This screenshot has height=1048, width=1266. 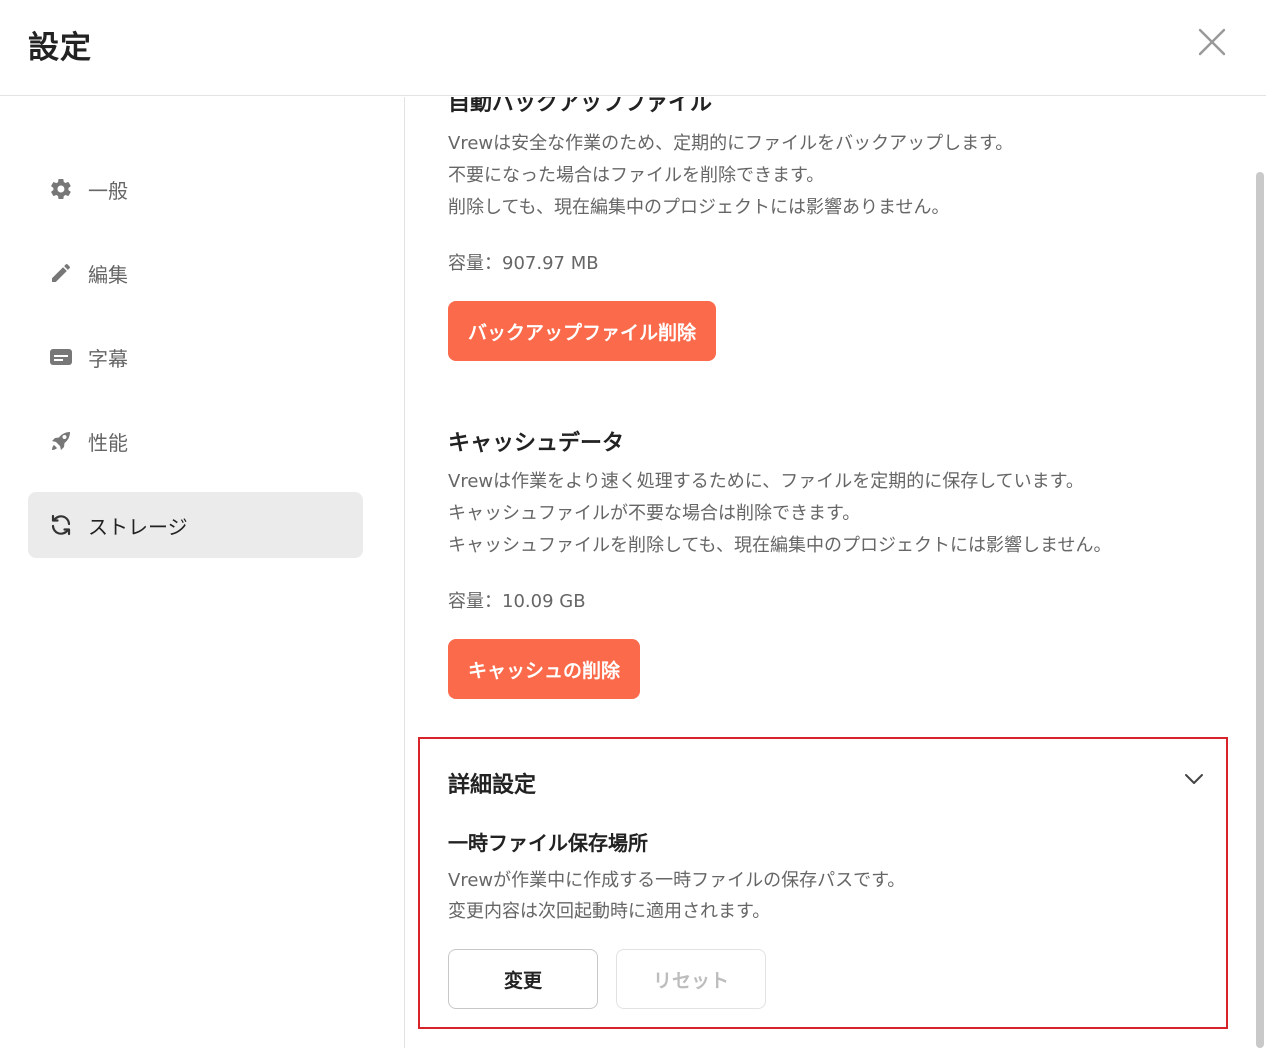 What do you see at coordinates (580, 106) in the screenshot?
I see `backup-section-title: 自動バックアップファイル` at bounding box center [580, 106].